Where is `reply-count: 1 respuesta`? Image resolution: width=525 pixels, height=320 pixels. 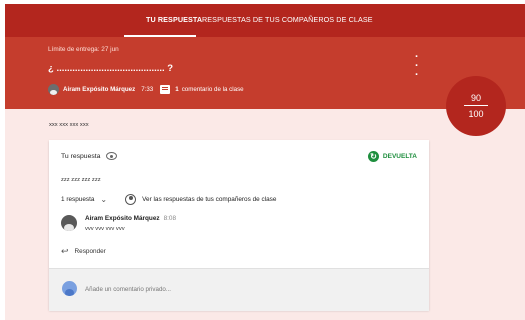
reply-count: 1 respuesta is located at coordinates (77, 199).